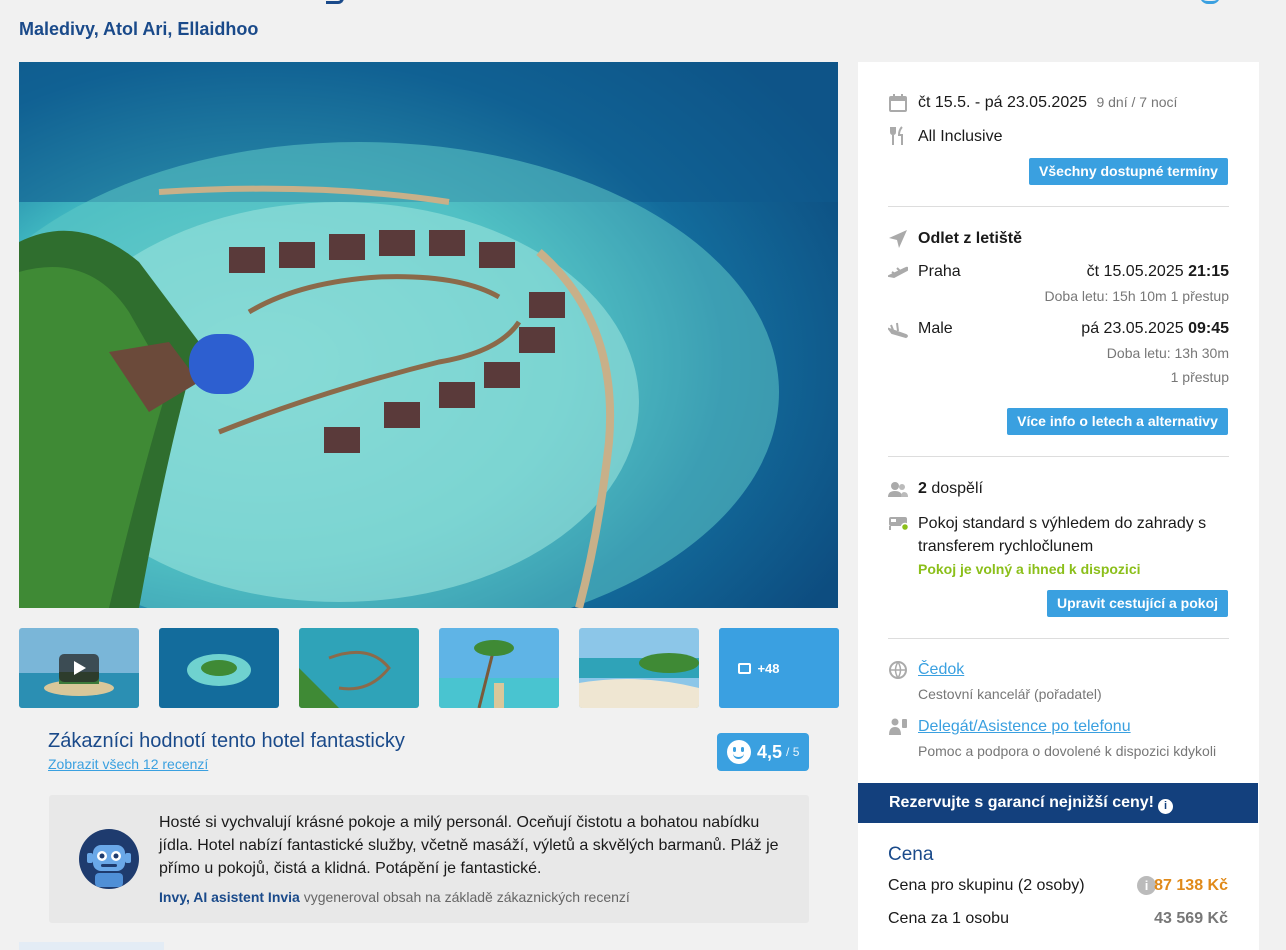  What do you see at coordinates (941, 670) in the screenshot?
I see `agency-link: Čedok` at bounding box center [941, 670].